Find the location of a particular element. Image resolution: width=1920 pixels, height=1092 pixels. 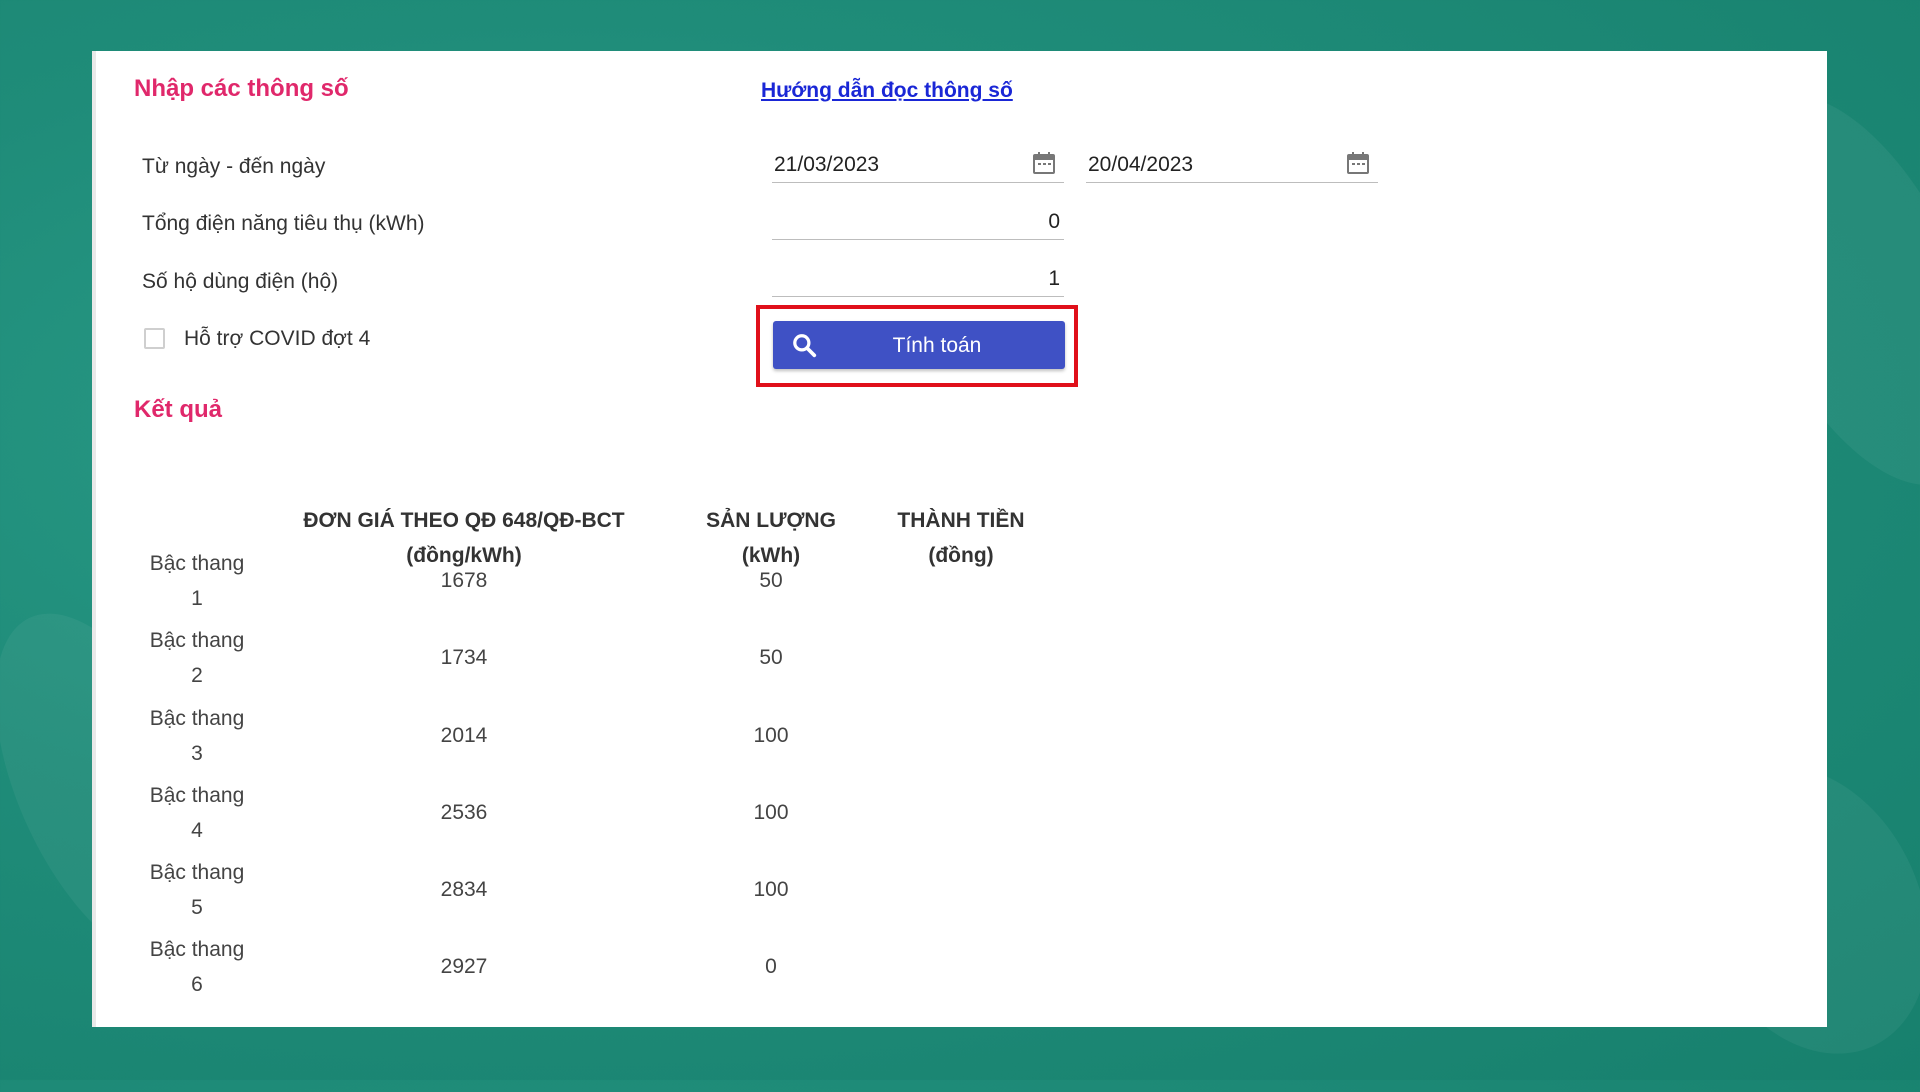

amount-header-line1: THÀNH TIỀN is located at coordinates (961, 520).